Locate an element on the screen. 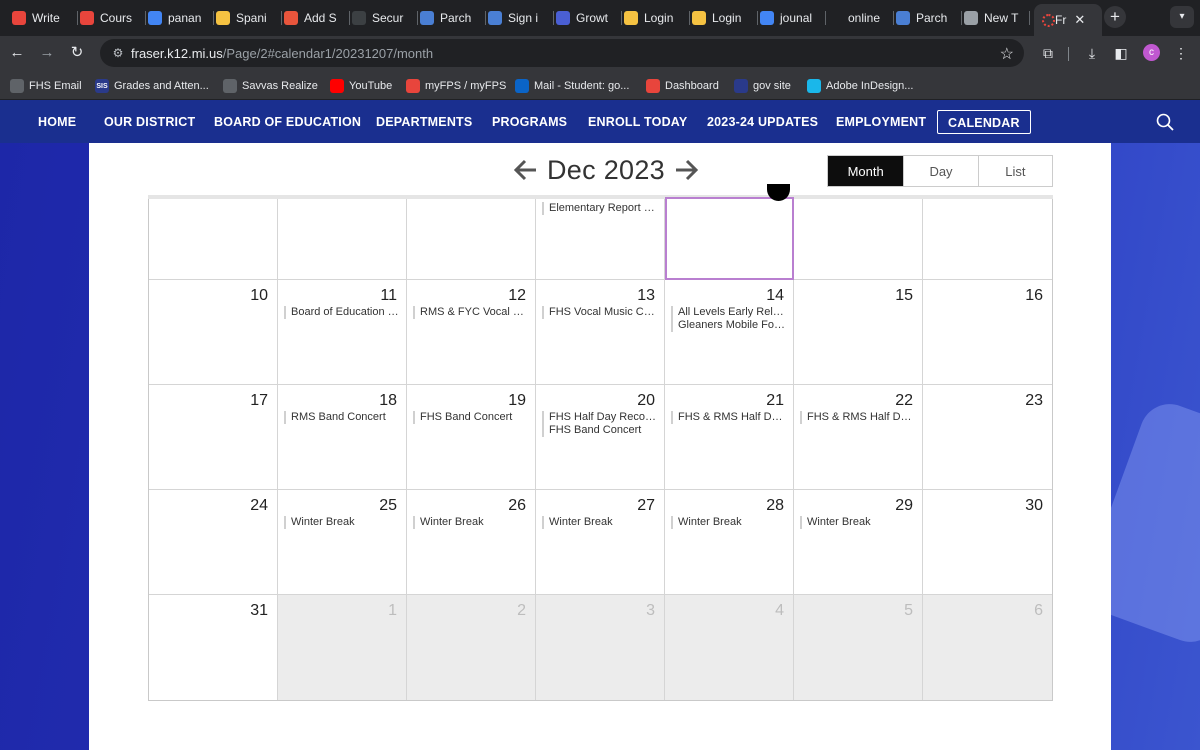 The height and width of the screenshot is (750, 1200). calendar-event: FHS Half Day Records is located at coordinates (599, 417).